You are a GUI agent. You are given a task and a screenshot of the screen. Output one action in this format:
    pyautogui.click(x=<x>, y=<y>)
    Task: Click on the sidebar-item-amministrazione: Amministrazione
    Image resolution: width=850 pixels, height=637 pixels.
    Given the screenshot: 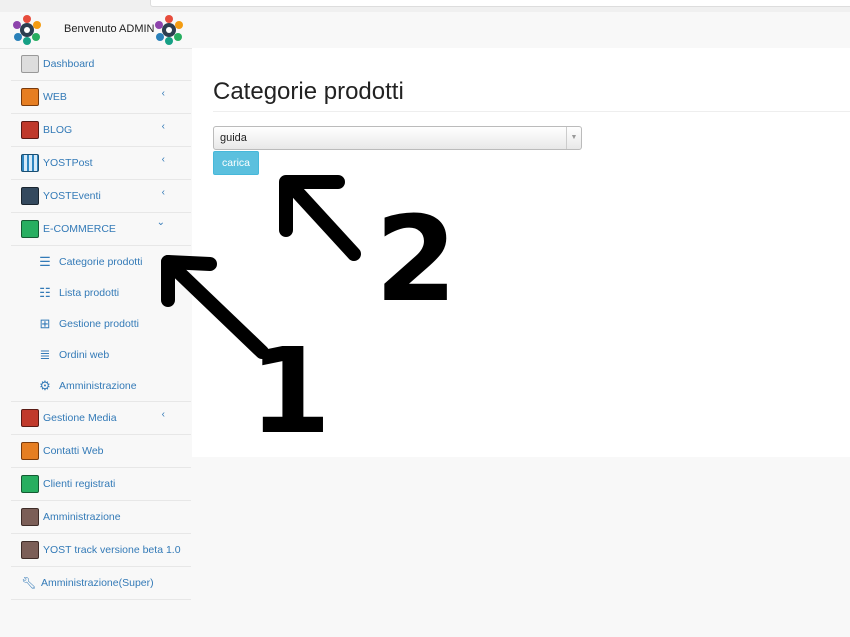 What is the action you would take?
    pyautogui.click(x=101, y=517)
    